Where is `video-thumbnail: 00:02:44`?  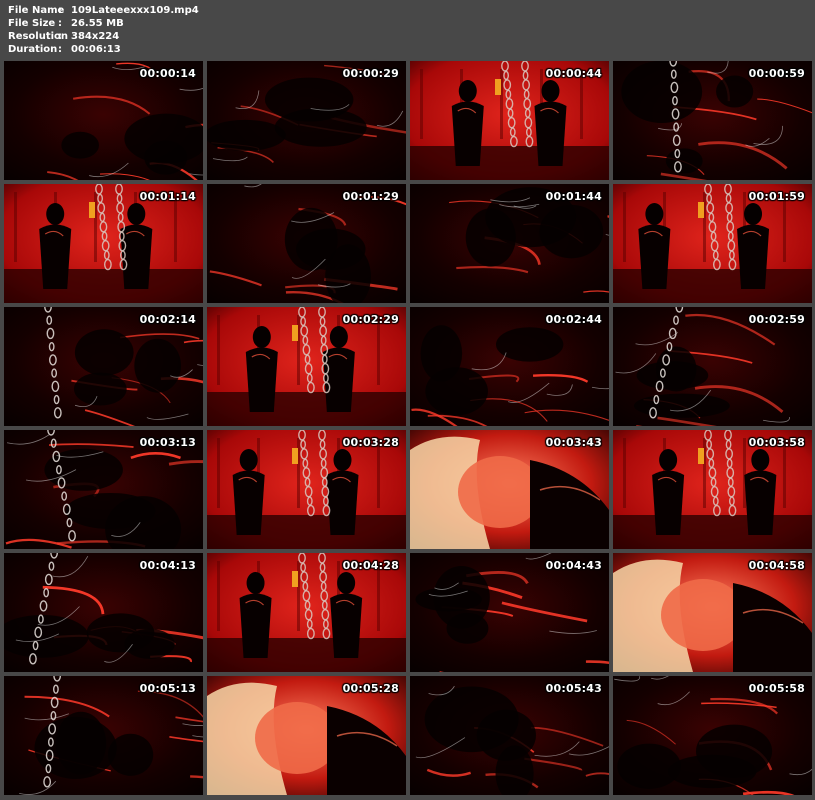 video-thumbnail: 00:02:44 is located at coordinates (509, 366).